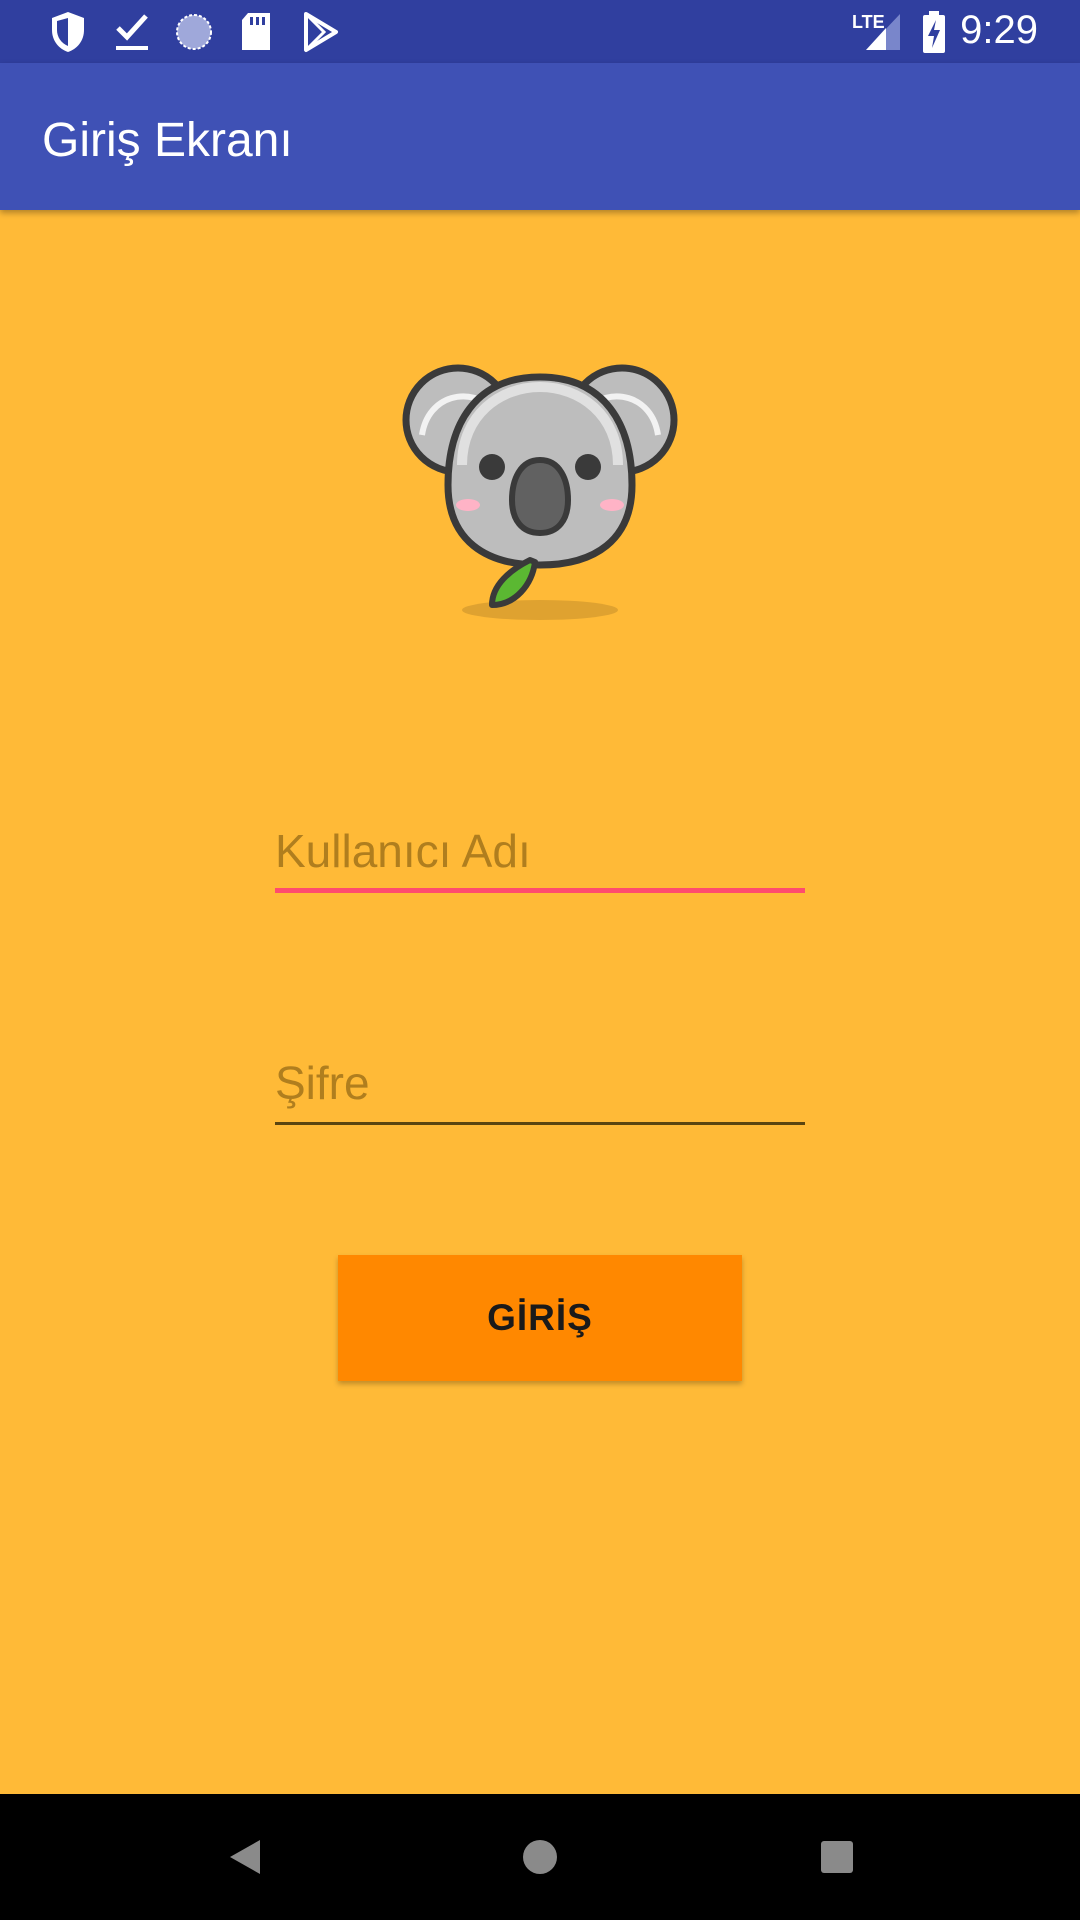 The image size is (1080, 1920). I want to click on navigation-bar, so click(540, 1857).